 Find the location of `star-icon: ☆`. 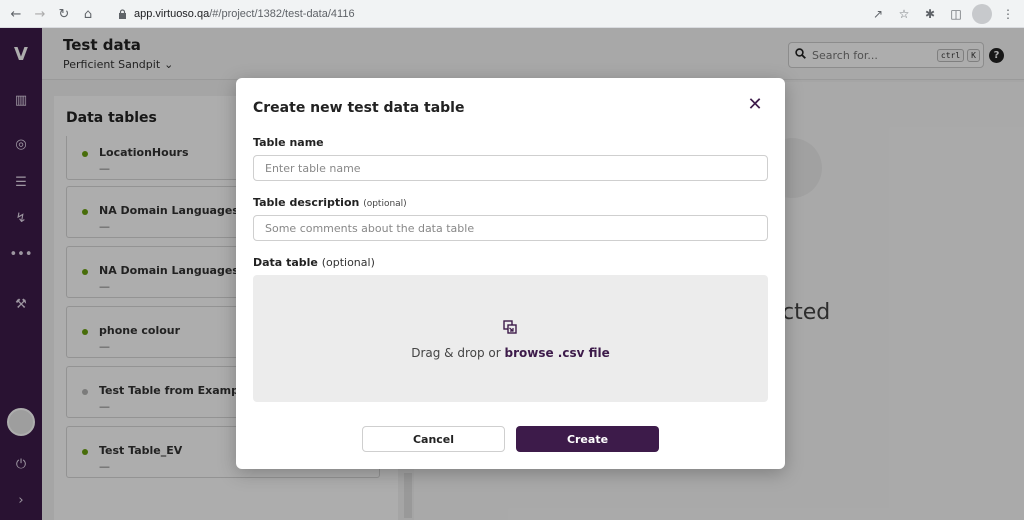

star-icon: ☆ is located at coordinates (904, 14).